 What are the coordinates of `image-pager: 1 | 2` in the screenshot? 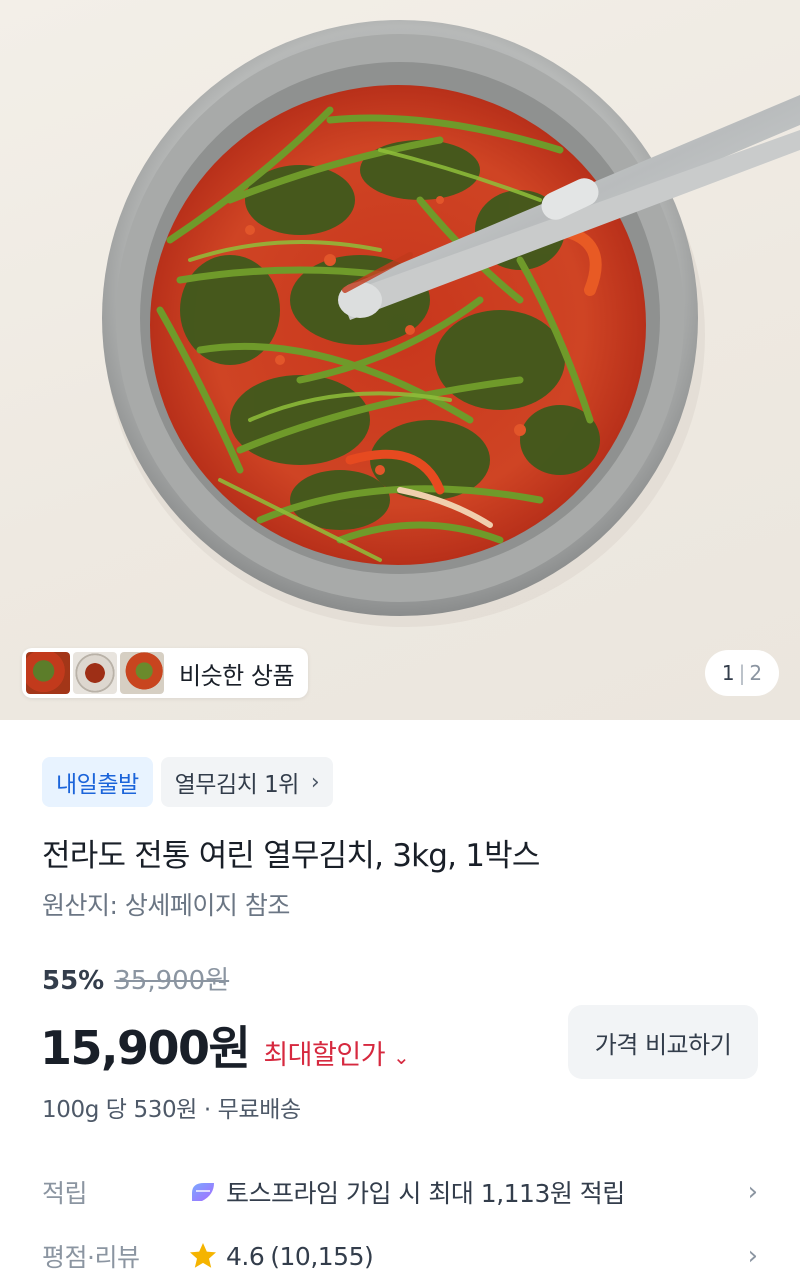 It's located at (742, 673).